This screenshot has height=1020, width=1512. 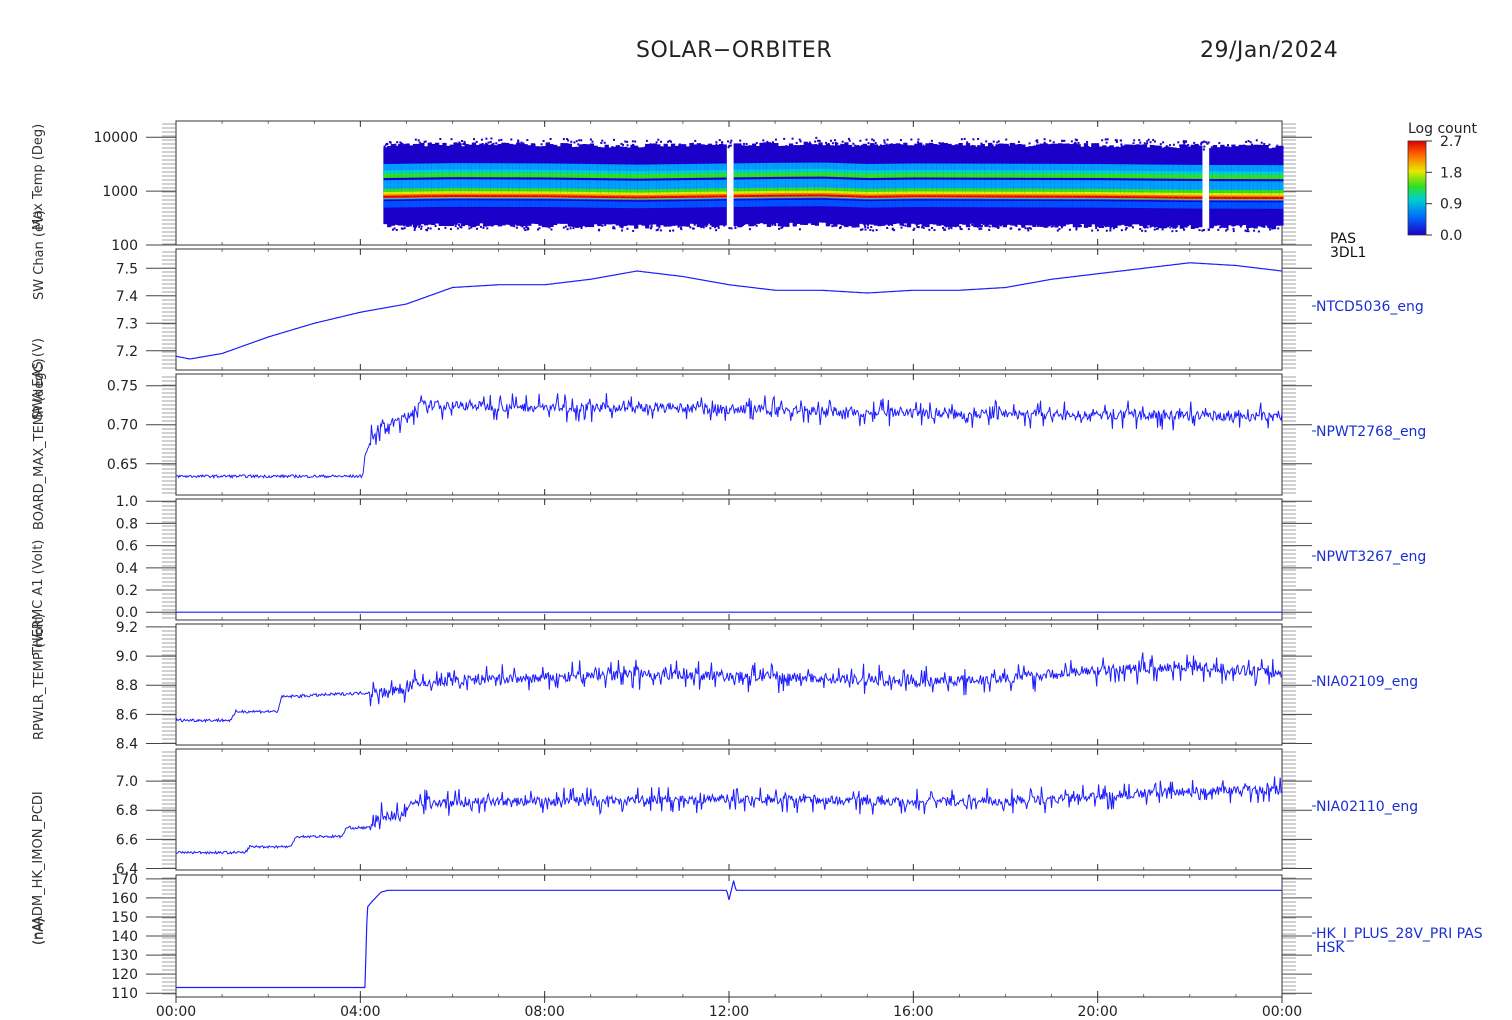 I want to click on series-name-label: HSK, so click(x=1330, y=948).